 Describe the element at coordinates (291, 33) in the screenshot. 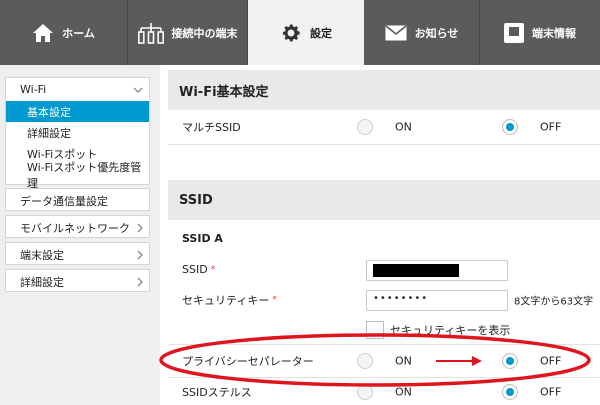

I see `gear-icon` at that location.